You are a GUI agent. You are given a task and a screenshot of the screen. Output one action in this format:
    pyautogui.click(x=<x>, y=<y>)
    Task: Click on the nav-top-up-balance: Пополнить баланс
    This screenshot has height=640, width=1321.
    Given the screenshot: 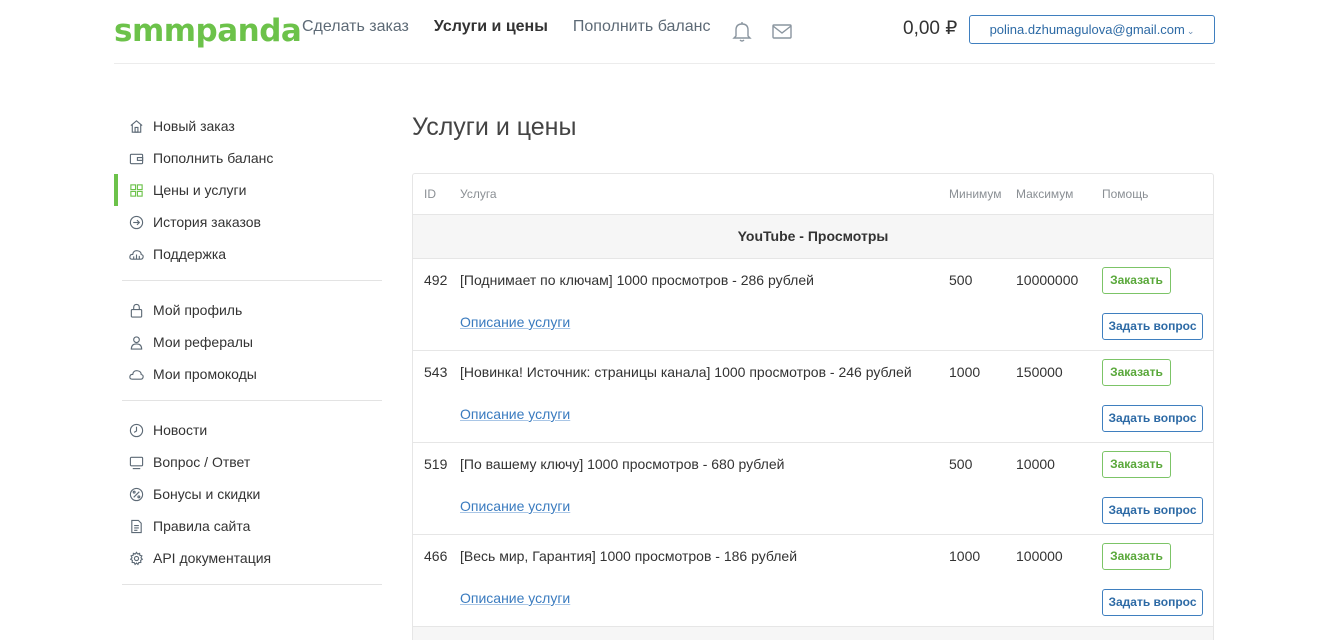 What is the action you would take?
    pyautogui.click(x=642, y=27)
    